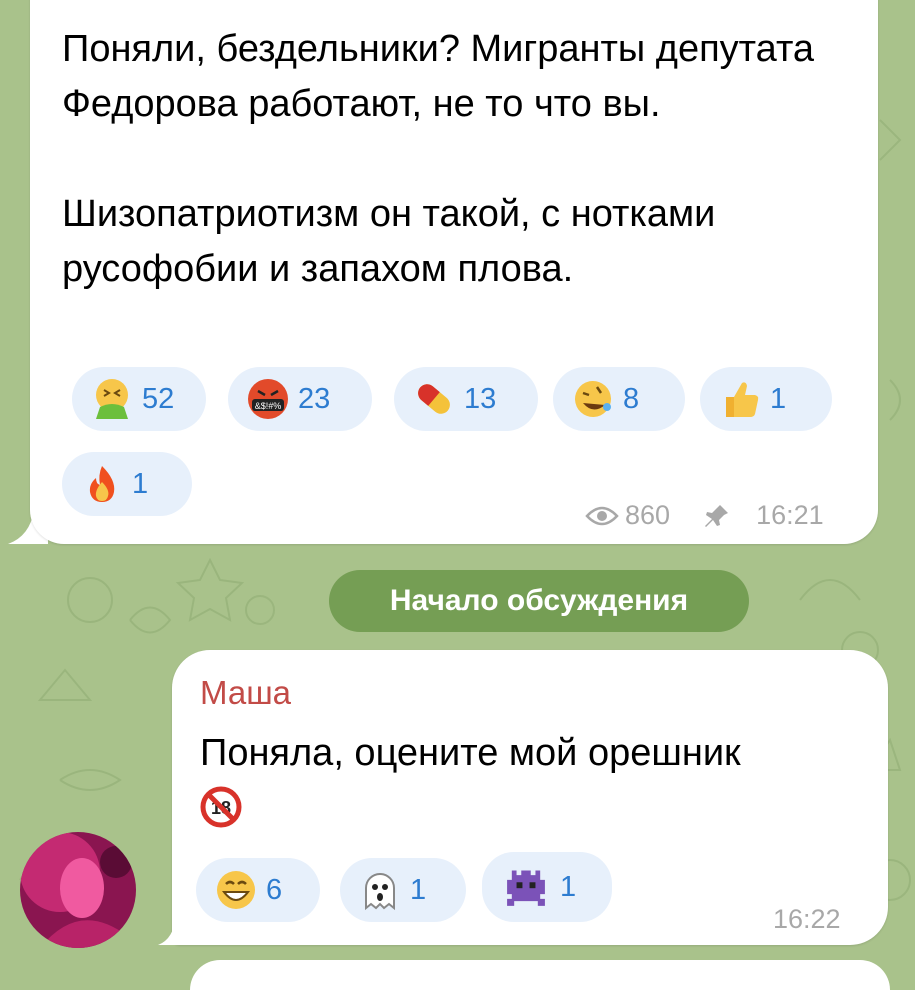 The width and height of the screenshot is (915, 990). What do you see at coordinates (540, 778) in the screenshot?
I see `comment-text: Поняла, оцените мой орешник 18` at bounding box center [540, 778].